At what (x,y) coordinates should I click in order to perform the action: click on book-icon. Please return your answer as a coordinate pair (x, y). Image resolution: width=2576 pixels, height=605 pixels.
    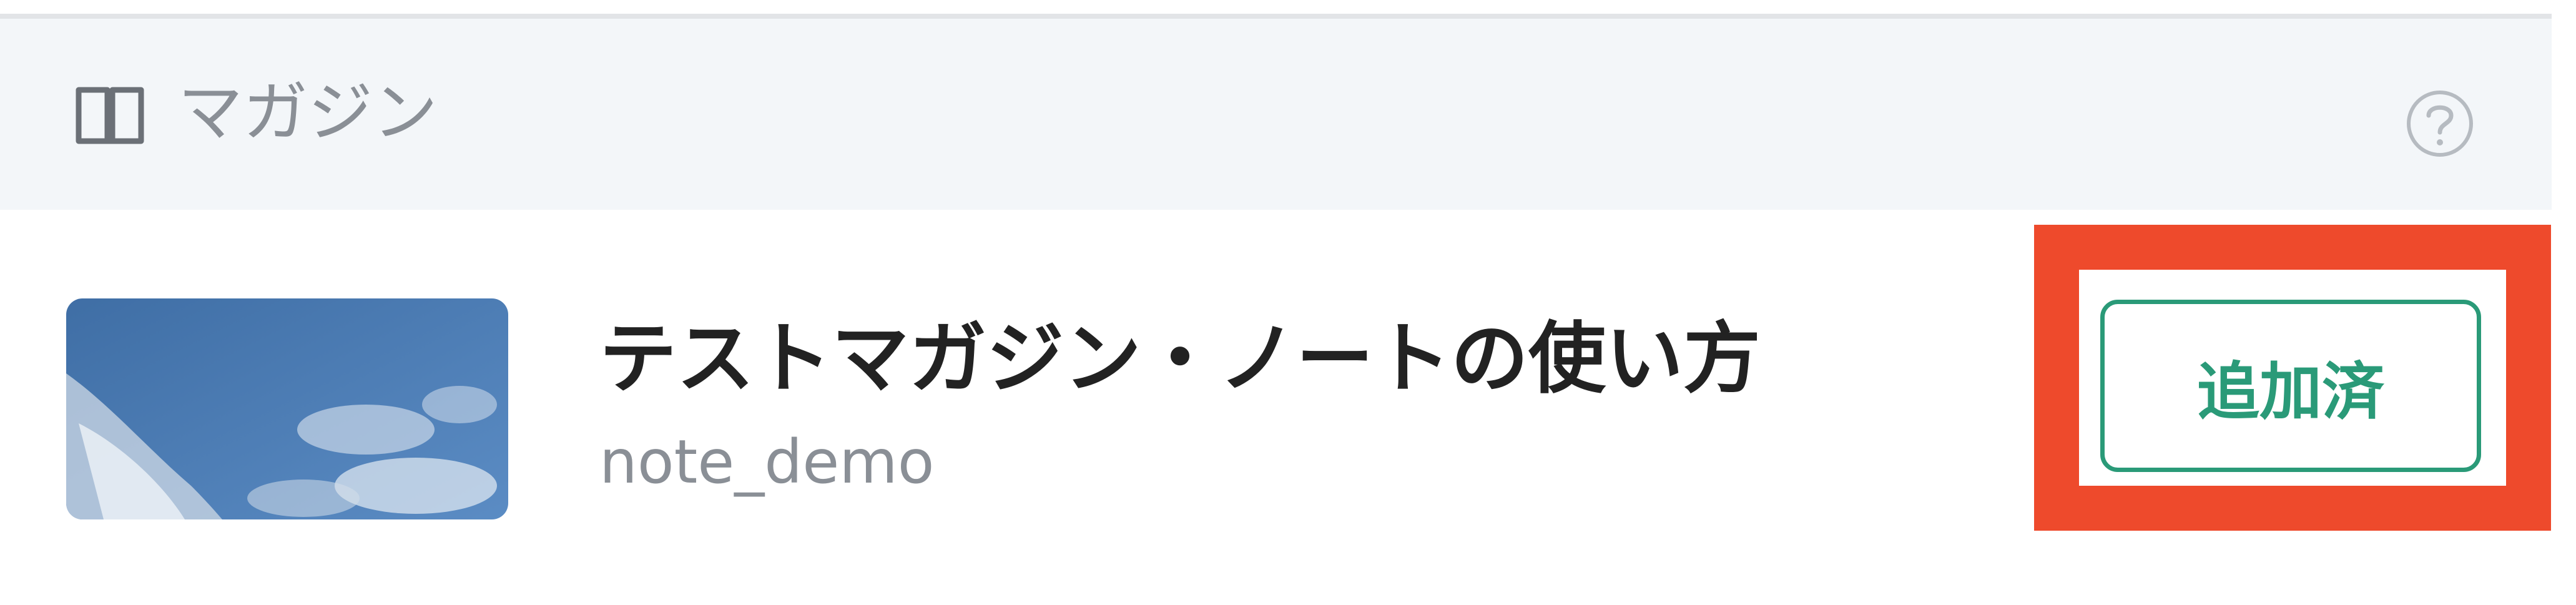
    Looking at the image, I should click on (110, 115).